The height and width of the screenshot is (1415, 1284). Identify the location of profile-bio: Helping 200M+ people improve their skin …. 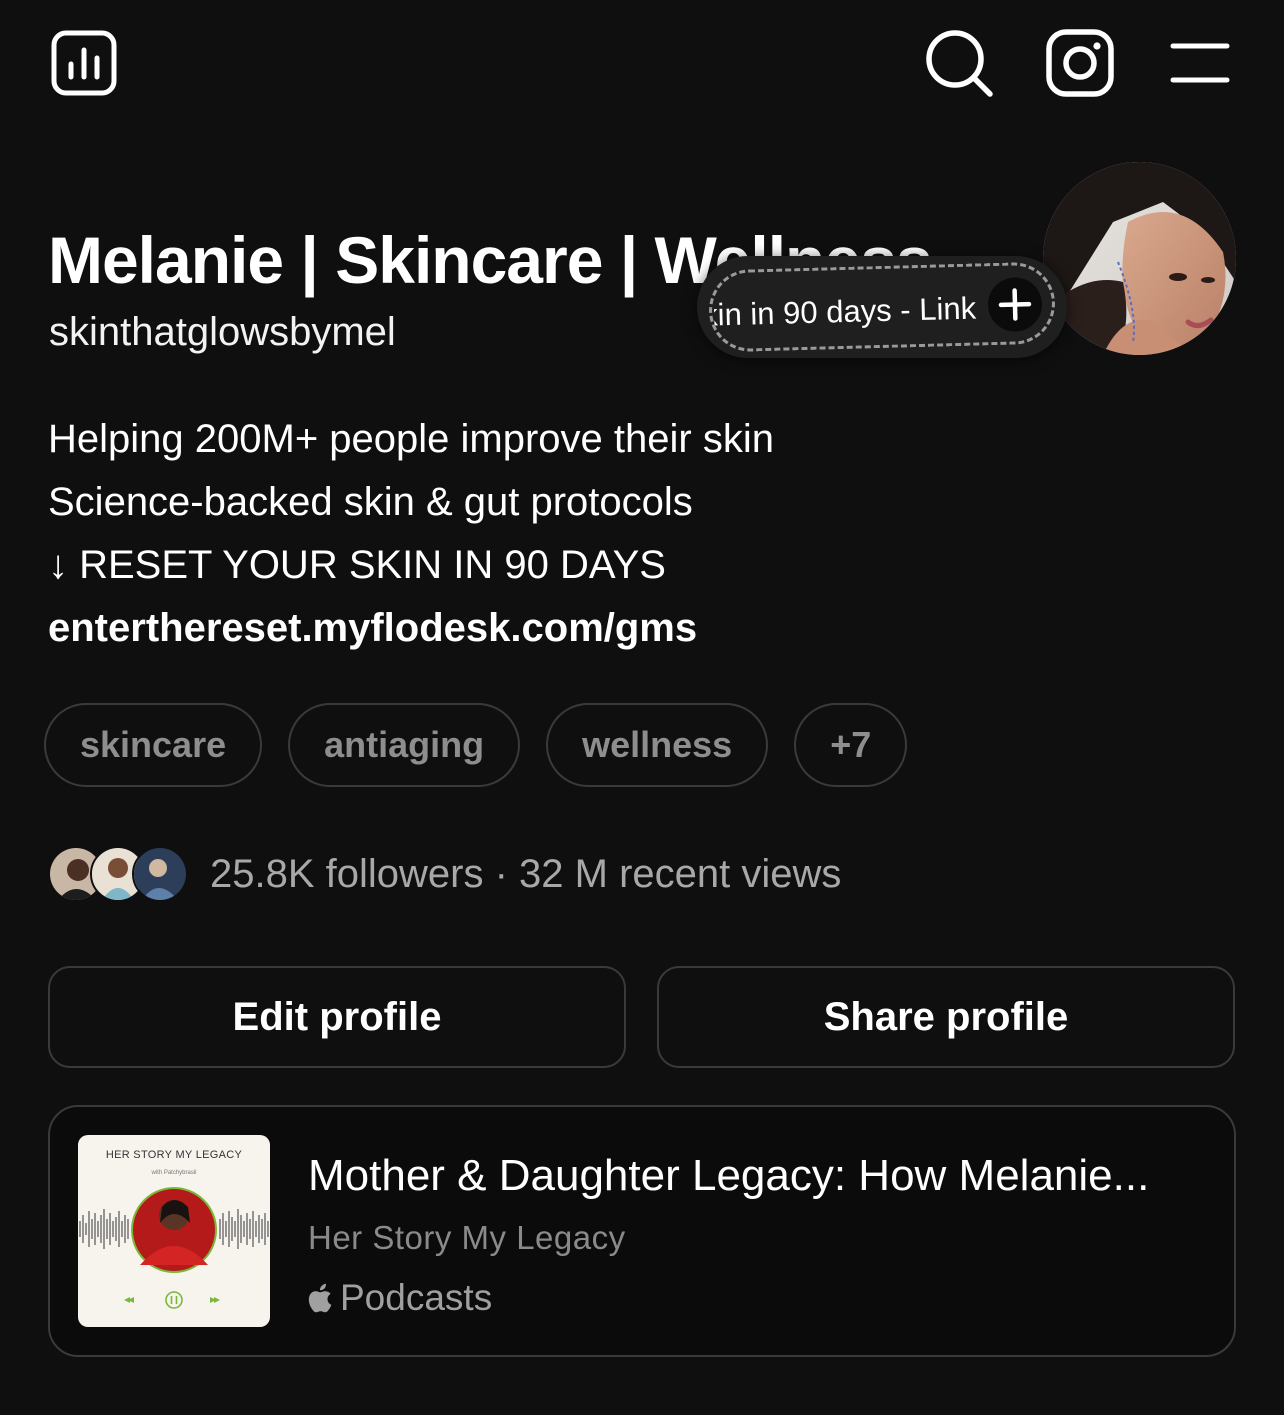
(411, 534).